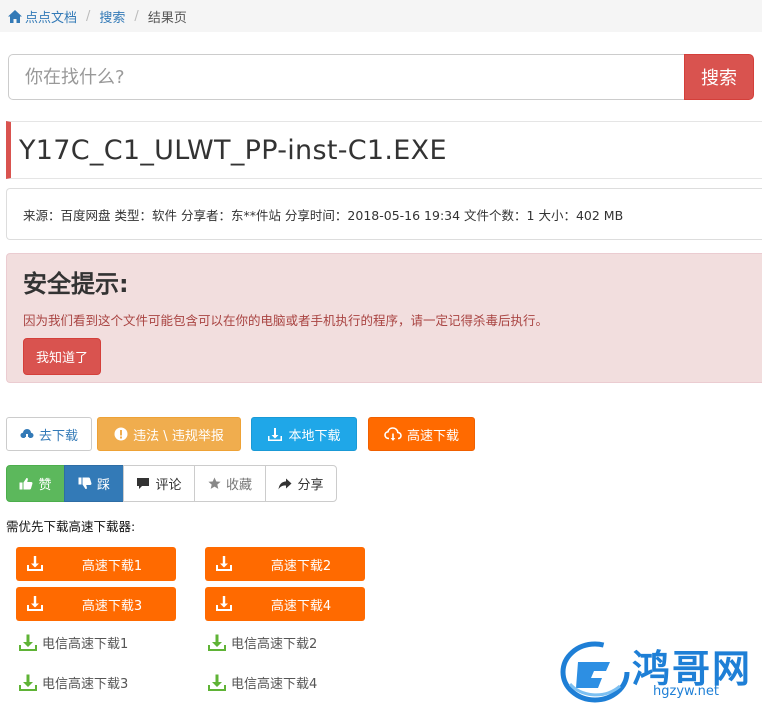 The height and width of the screenshot is (710, 762). I want to click on local-download-label: 本地下载, so click(314, 436).